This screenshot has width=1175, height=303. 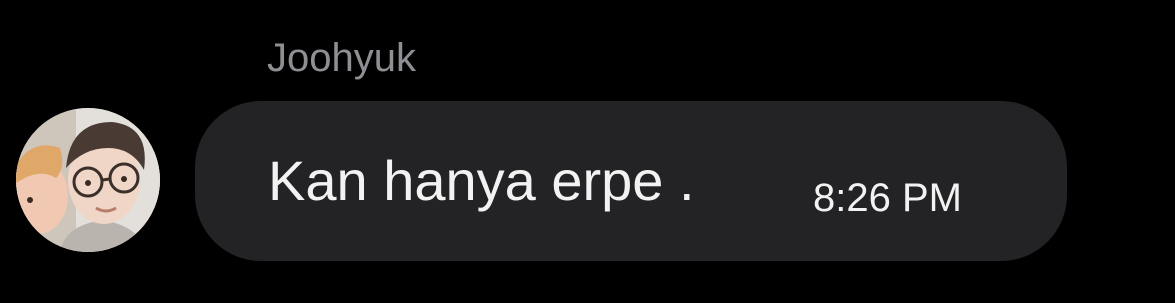 I want to click on avatar-photo-icon, so click(x=88, y=180).